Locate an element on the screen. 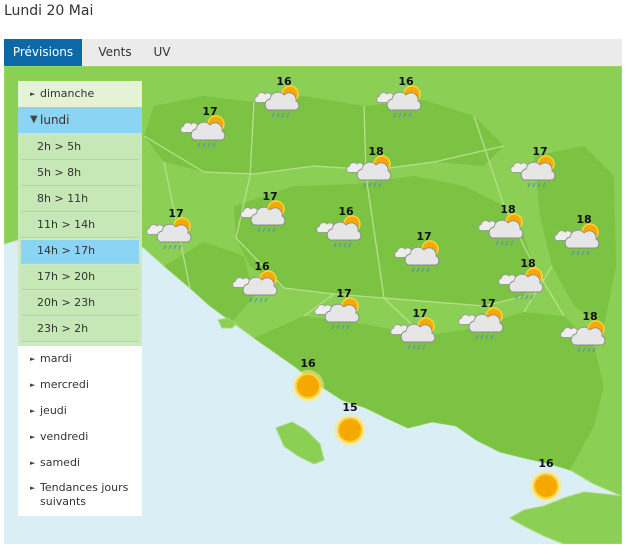 This screenshot has width=625, height=546. slot-20h-23h: 20h > 23h is located at coordinates (80, 304).